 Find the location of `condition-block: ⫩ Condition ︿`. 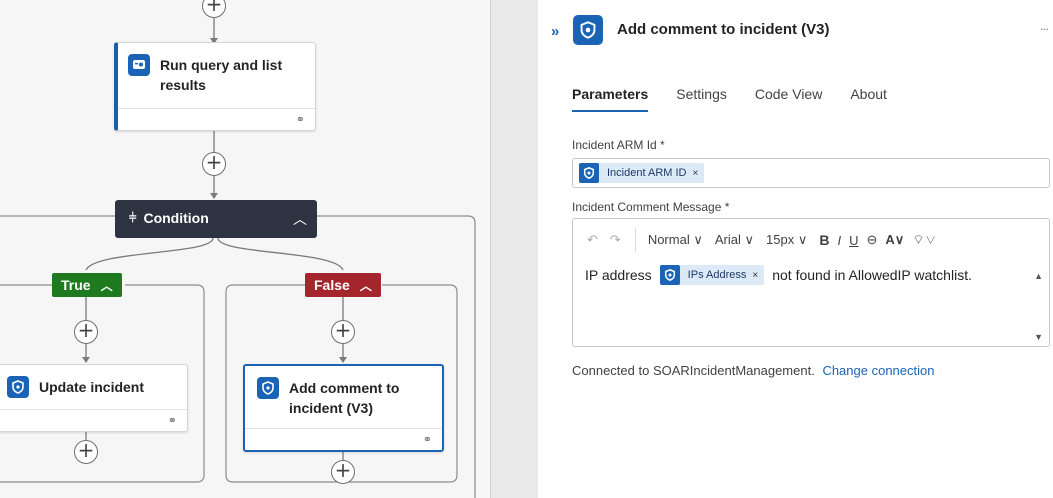

condition-block: ⫩ Condition ︿ is located at coordinates (216, 219).